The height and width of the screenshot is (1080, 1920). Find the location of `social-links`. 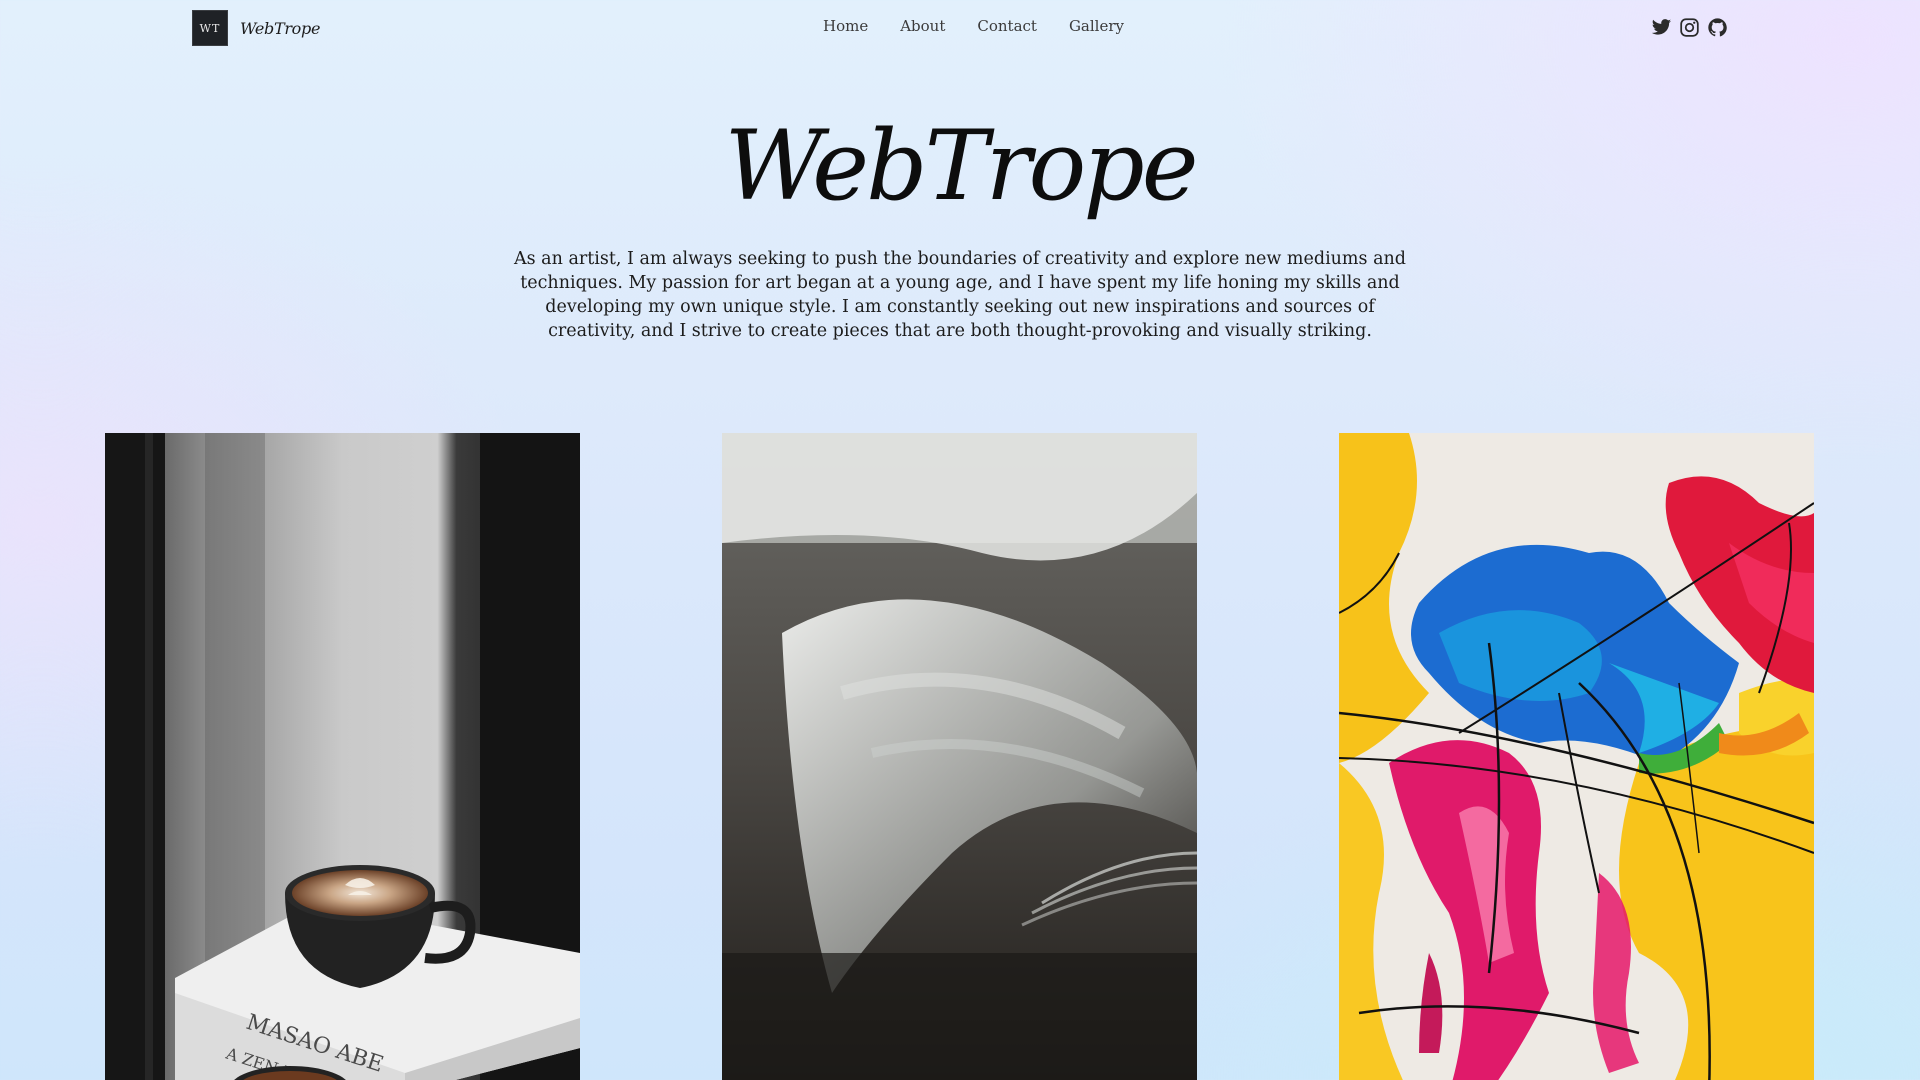

social-links is located at coordinates (1689, 27).